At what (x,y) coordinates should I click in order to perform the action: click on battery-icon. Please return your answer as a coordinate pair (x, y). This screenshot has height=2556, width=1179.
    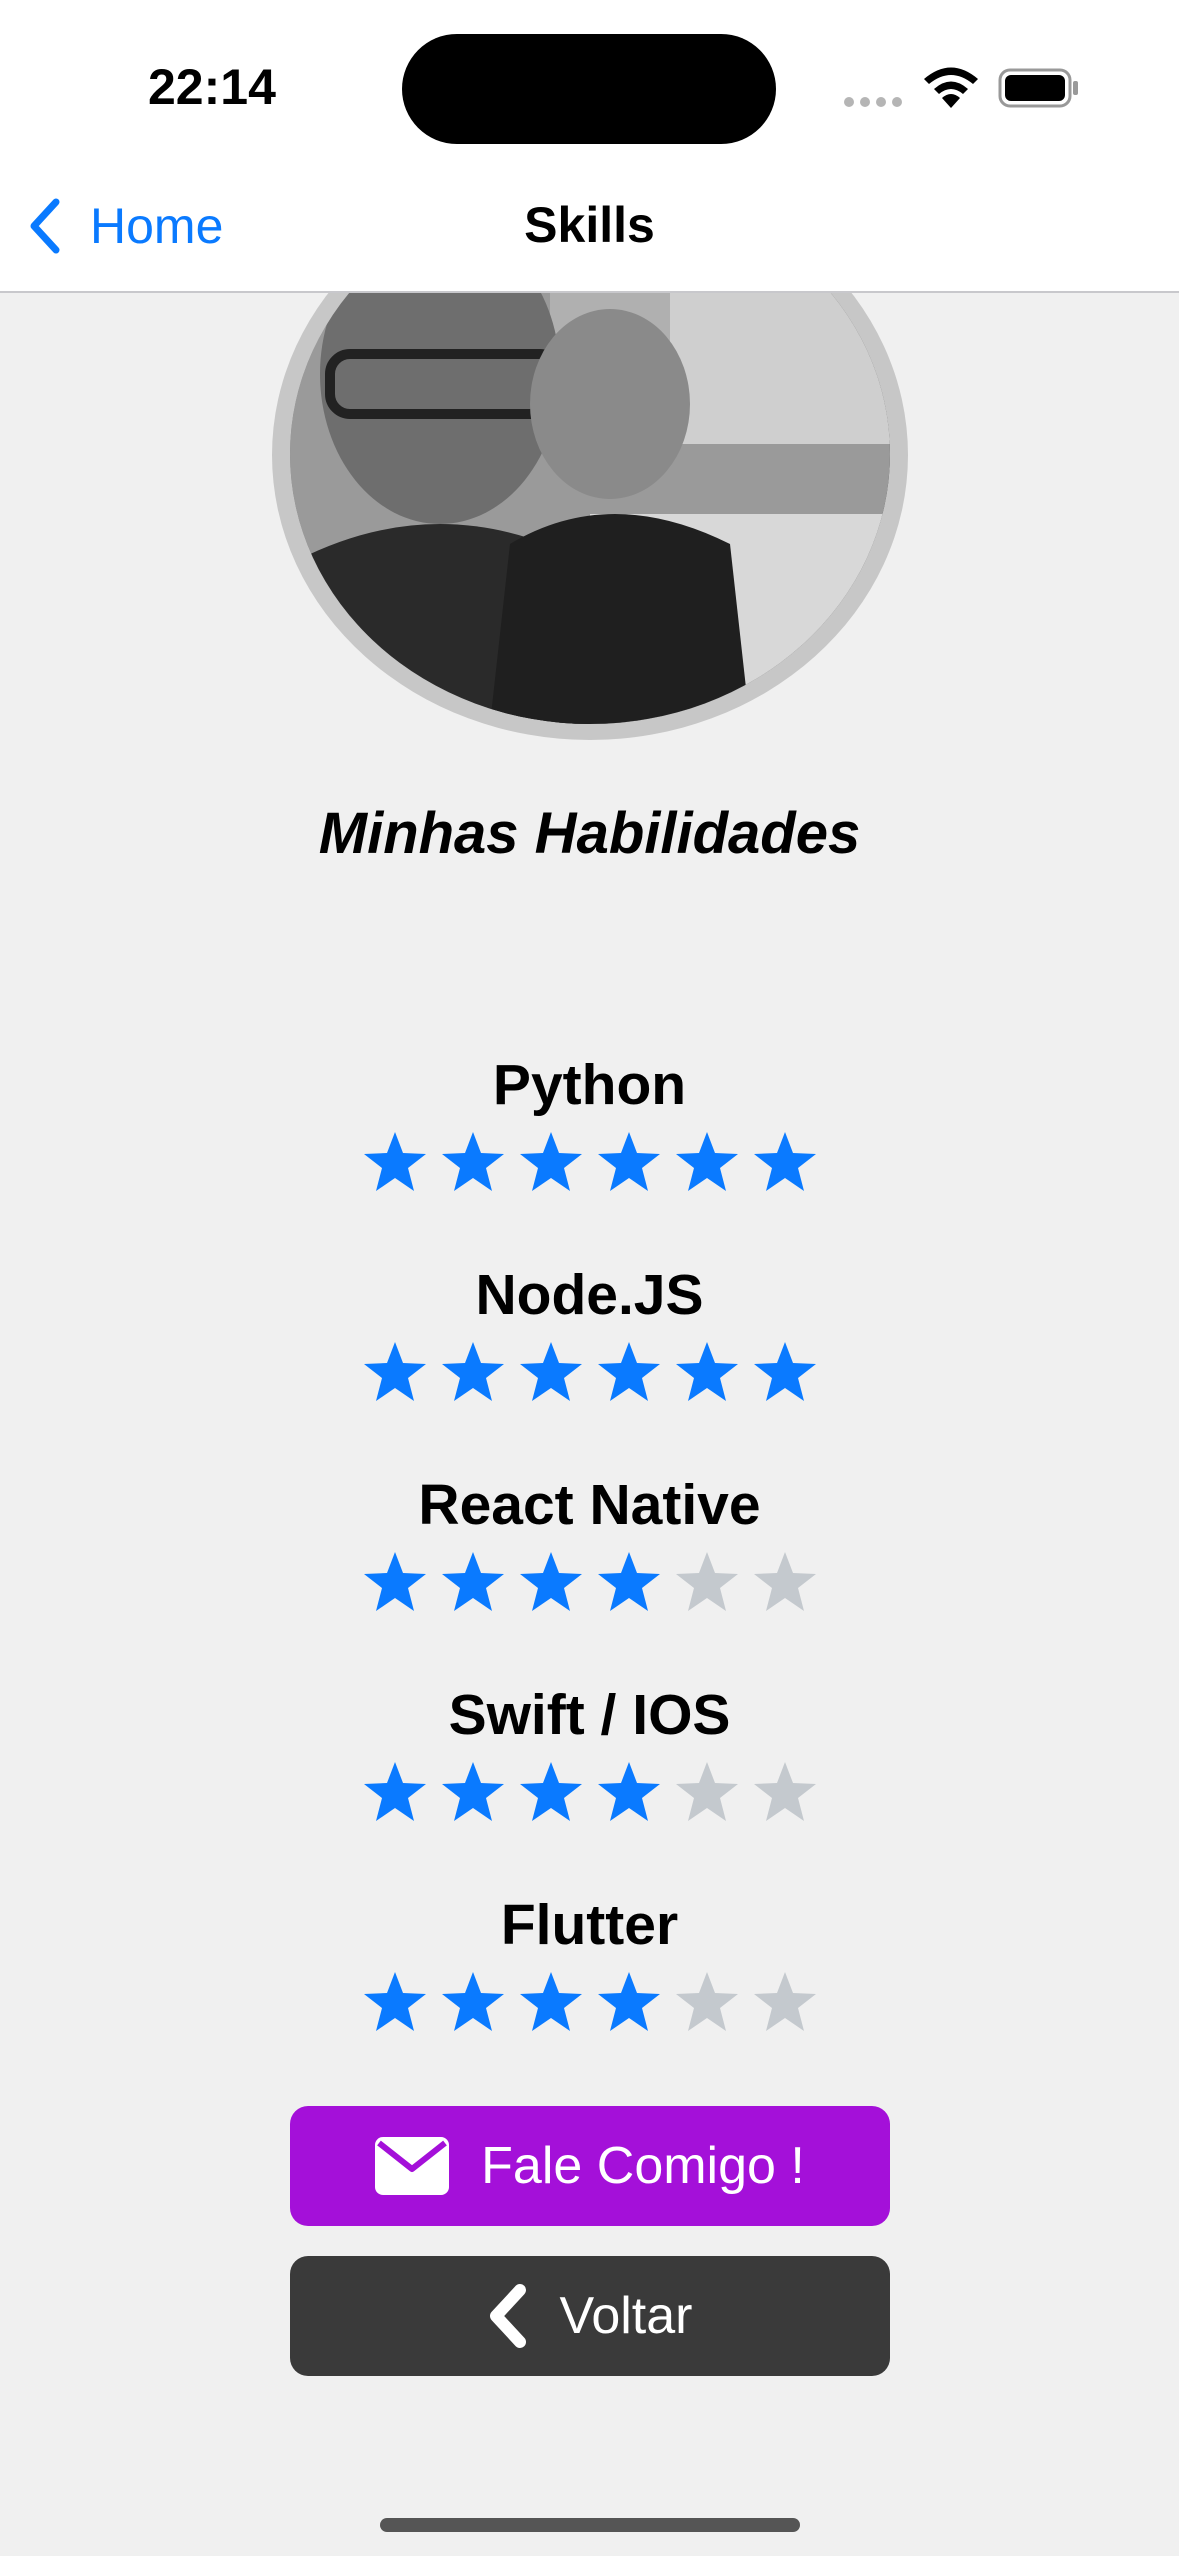
    Looking at the image, I should click on (1038, 88).